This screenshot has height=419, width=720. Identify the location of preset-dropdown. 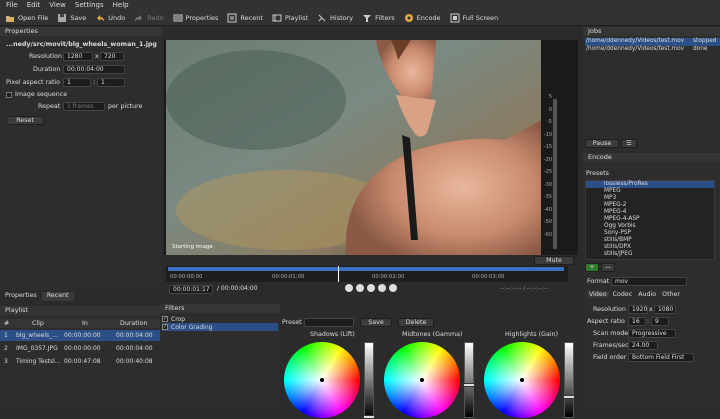
(329, 322).